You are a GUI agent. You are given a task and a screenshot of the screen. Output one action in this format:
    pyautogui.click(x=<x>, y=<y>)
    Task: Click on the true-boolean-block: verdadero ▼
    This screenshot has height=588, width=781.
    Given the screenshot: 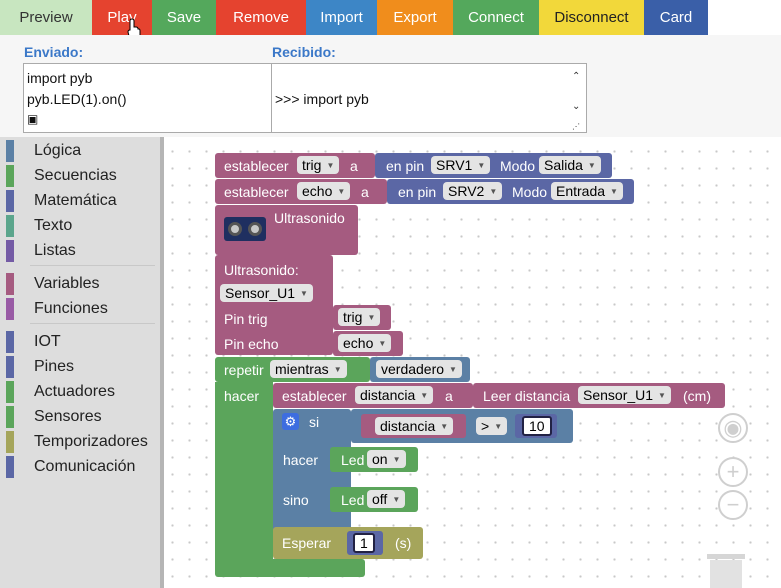 What is the action you would take?
    pyautogui.click(x=420, y=369)
    